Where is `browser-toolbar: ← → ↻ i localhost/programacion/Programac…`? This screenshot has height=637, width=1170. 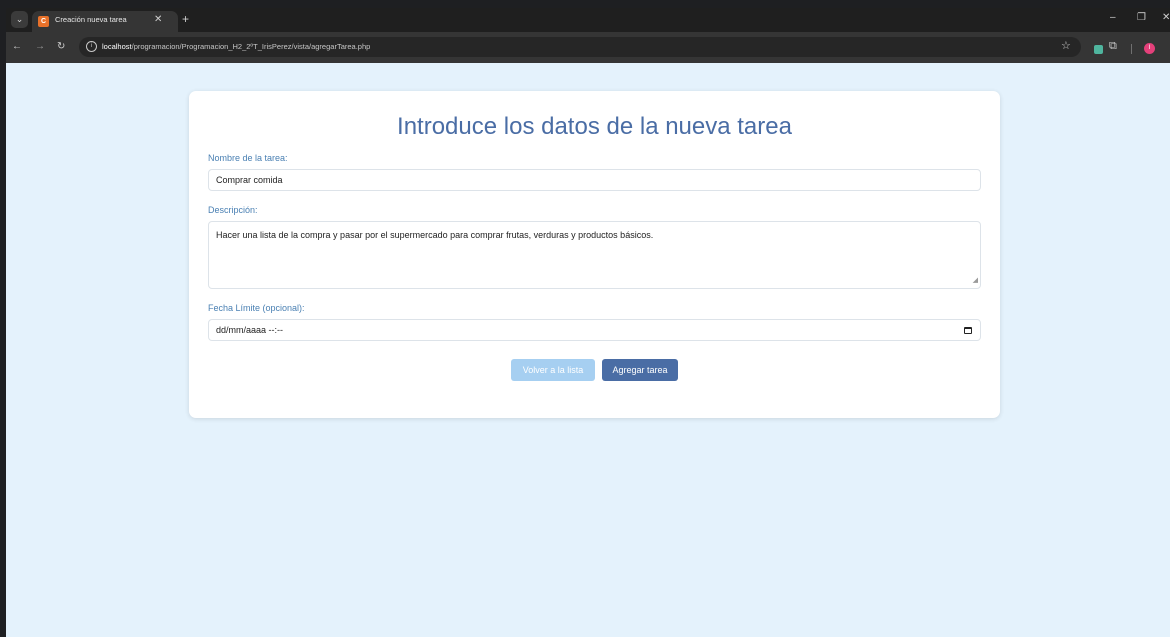
browser-toolbar: ← → ↻ i localhost/programacion/Programac… is located at coordinates (588, 47).